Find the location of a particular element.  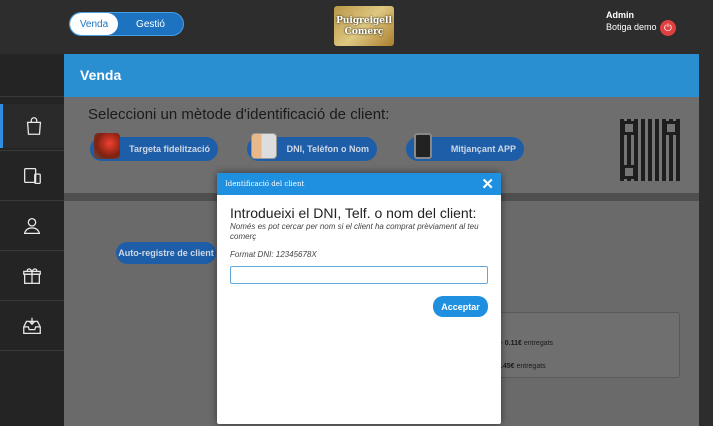

user-info: Admin Botiga demo is located at coordinates (631, 21).